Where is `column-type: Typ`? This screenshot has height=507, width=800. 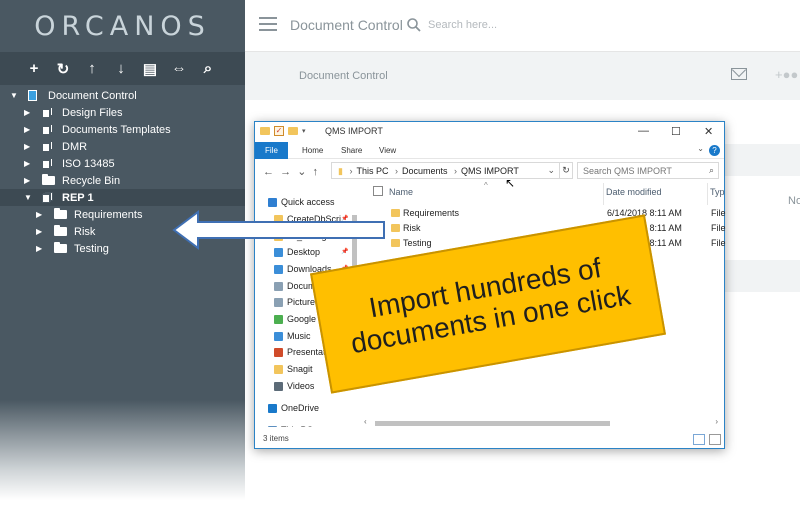 column-type: Typ is located at coordinates (717, 192).